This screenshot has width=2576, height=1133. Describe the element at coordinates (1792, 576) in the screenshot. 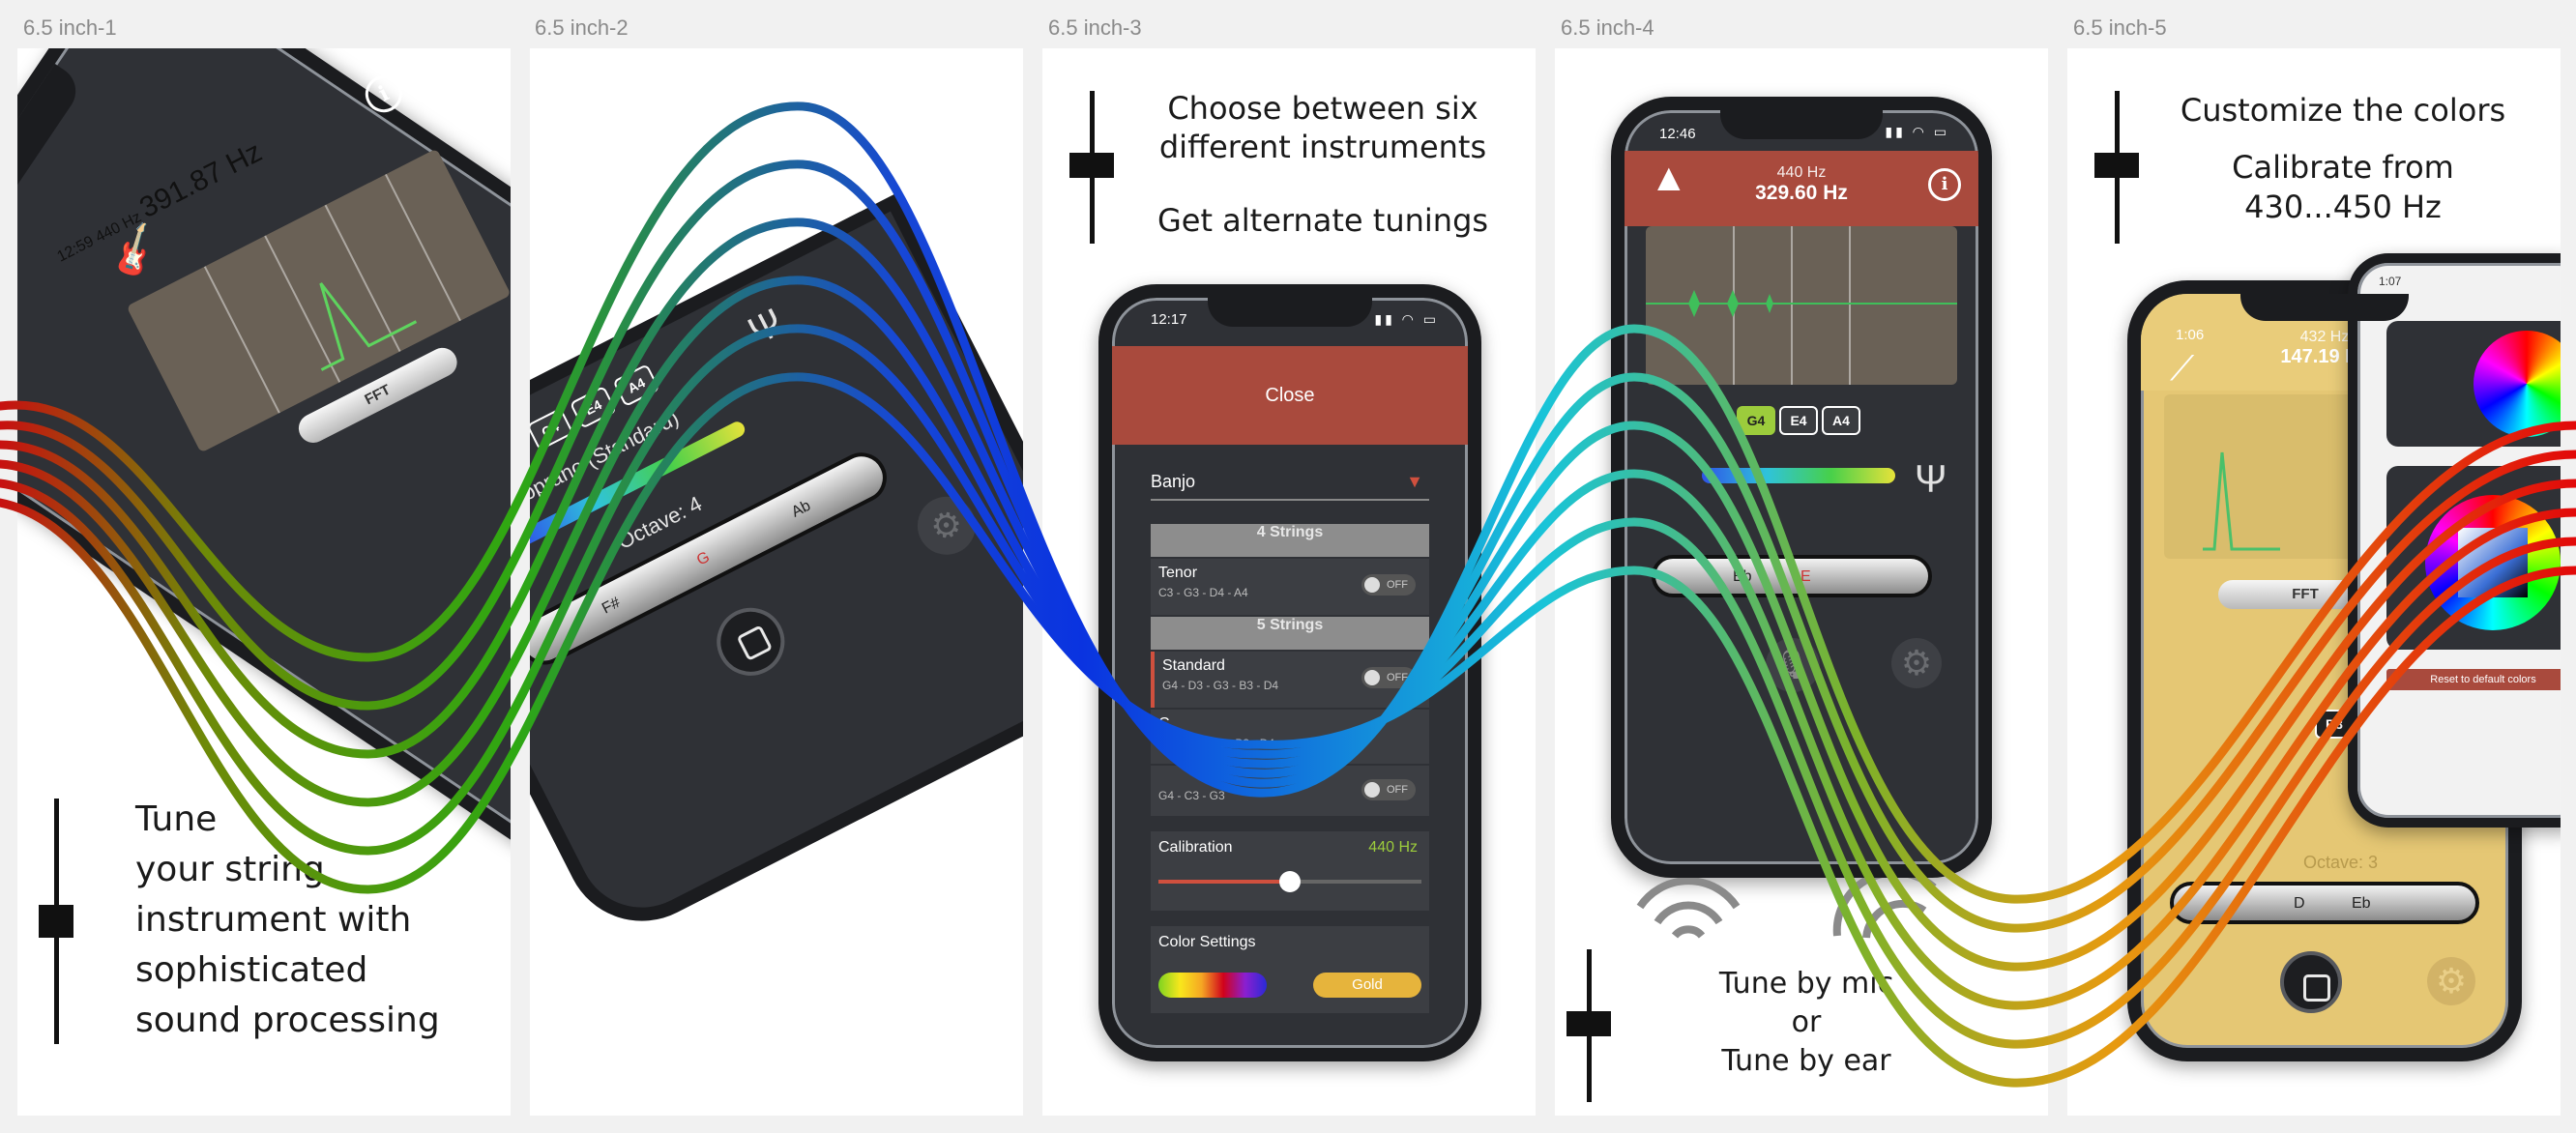

I see `note-scale: Eb E` at that location.